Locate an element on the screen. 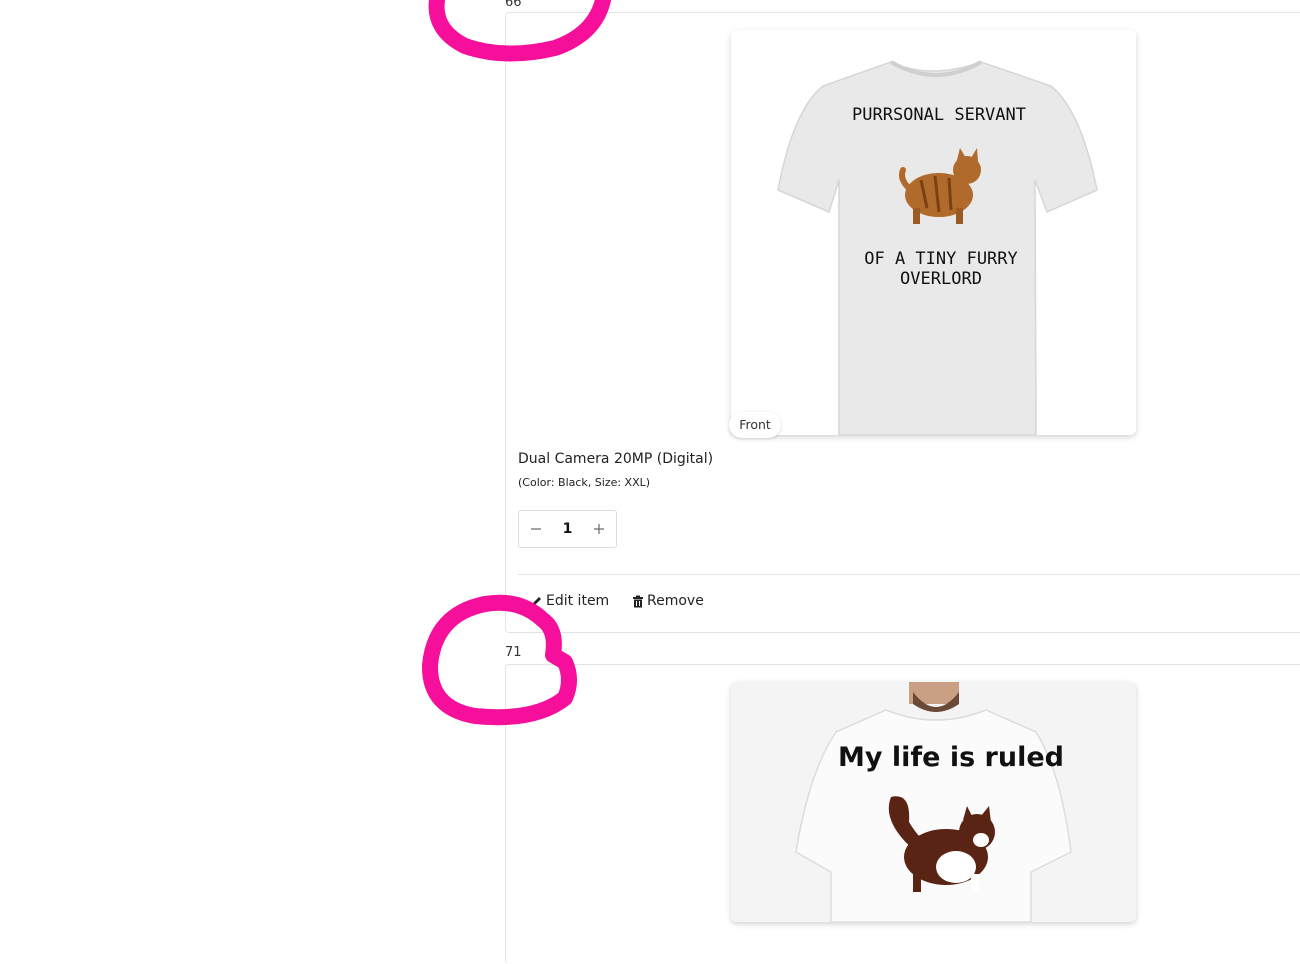  minus-icon is located at coordinates (536, 529).